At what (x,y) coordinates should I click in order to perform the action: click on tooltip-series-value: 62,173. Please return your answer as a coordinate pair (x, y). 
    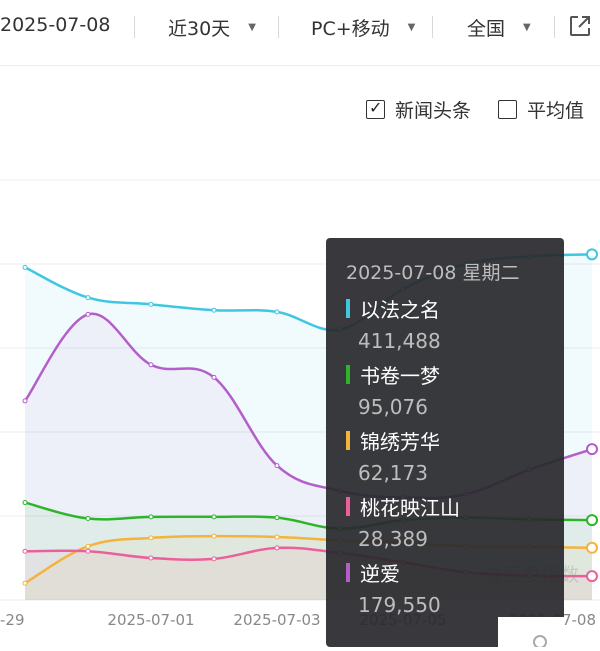
    Looking at the image, I should click on (393, 473).